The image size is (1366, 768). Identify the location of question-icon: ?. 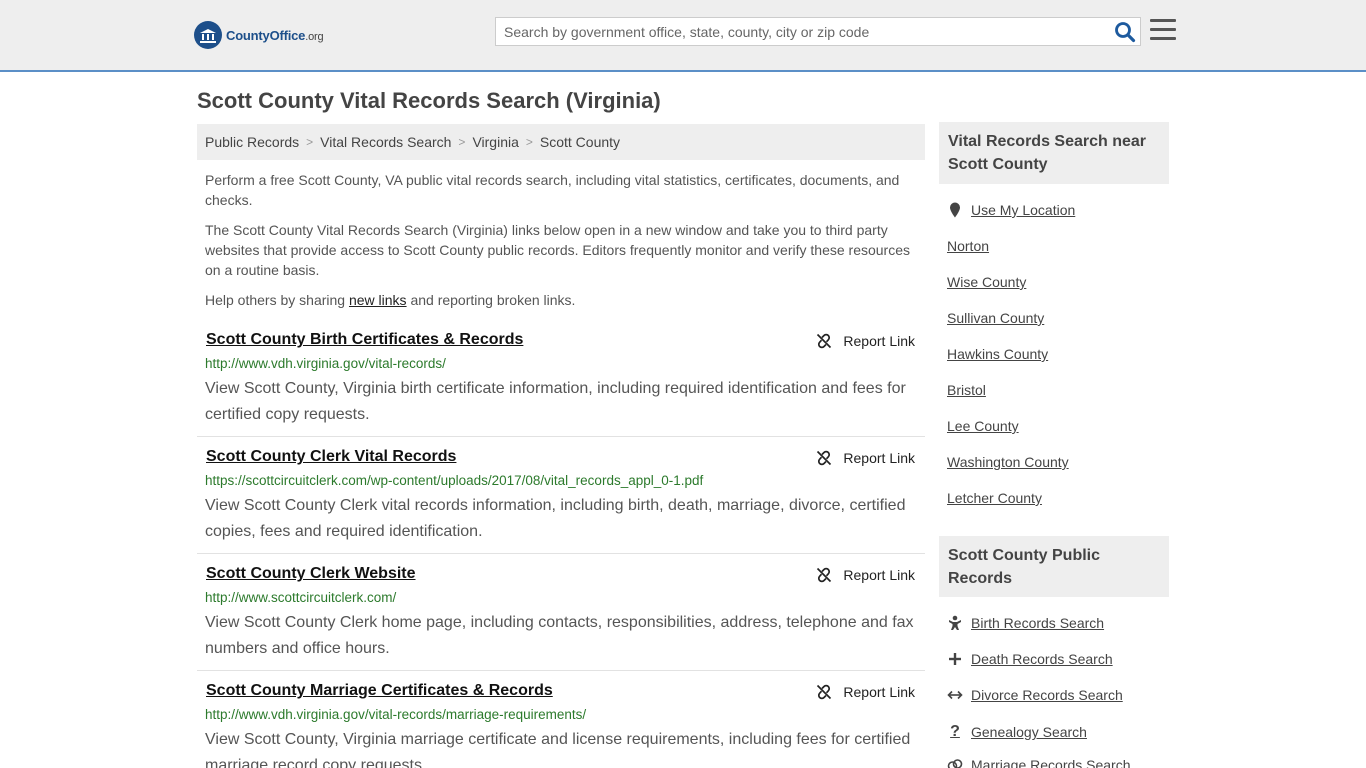
(955, 731).